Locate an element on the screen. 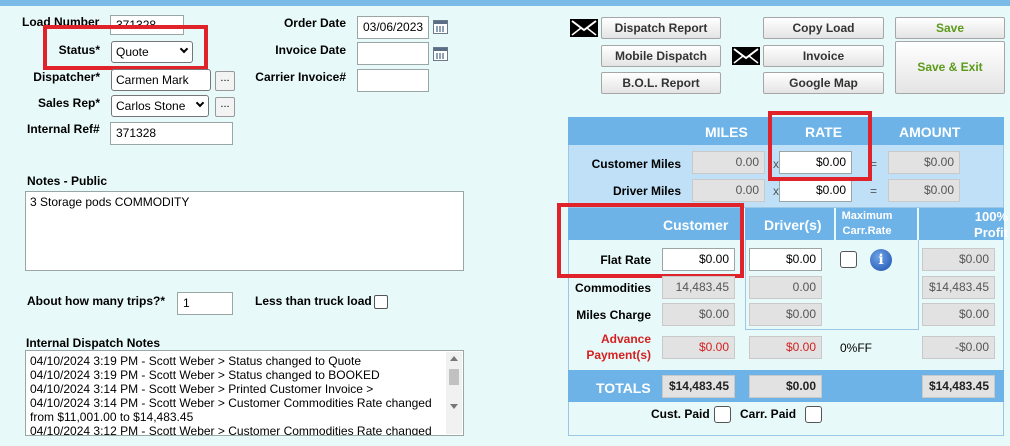 The width and height of the screenshot is (1010, 446). carr-paid-label: Carr. Paid is located at coordinates (768, 414).